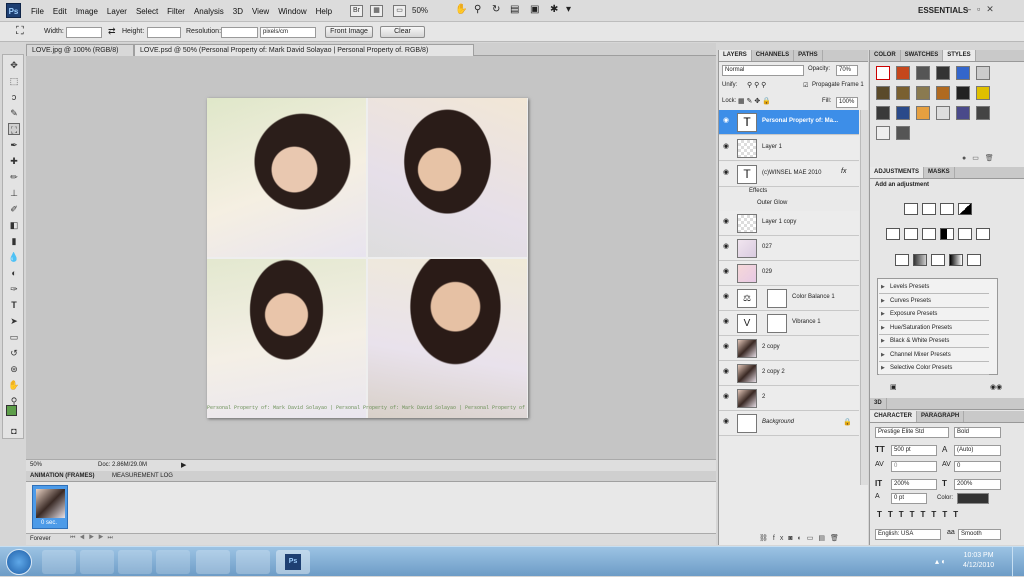 Image resolution: width=1024 pixels, height=577 pixels. What do you see at coordinates (14, 81) in the screenshot?
I see `marquee-tool-icon: ⬚` at bounding box center [14, 81].